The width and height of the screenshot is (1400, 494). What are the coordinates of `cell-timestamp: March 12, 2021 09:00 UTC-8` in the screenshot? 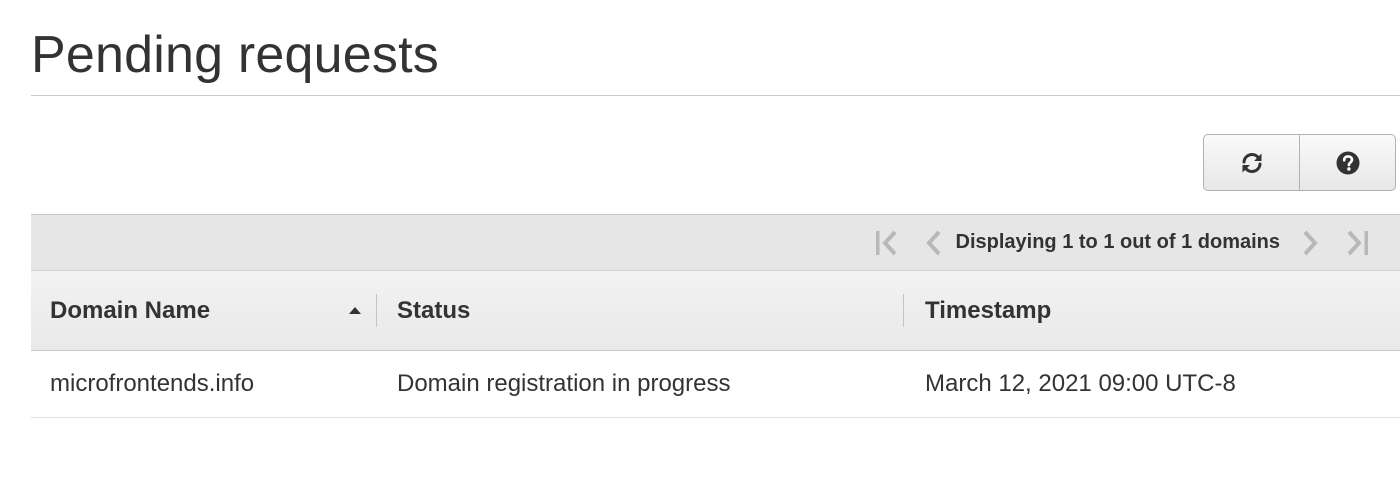 It's located at (1080, 383).